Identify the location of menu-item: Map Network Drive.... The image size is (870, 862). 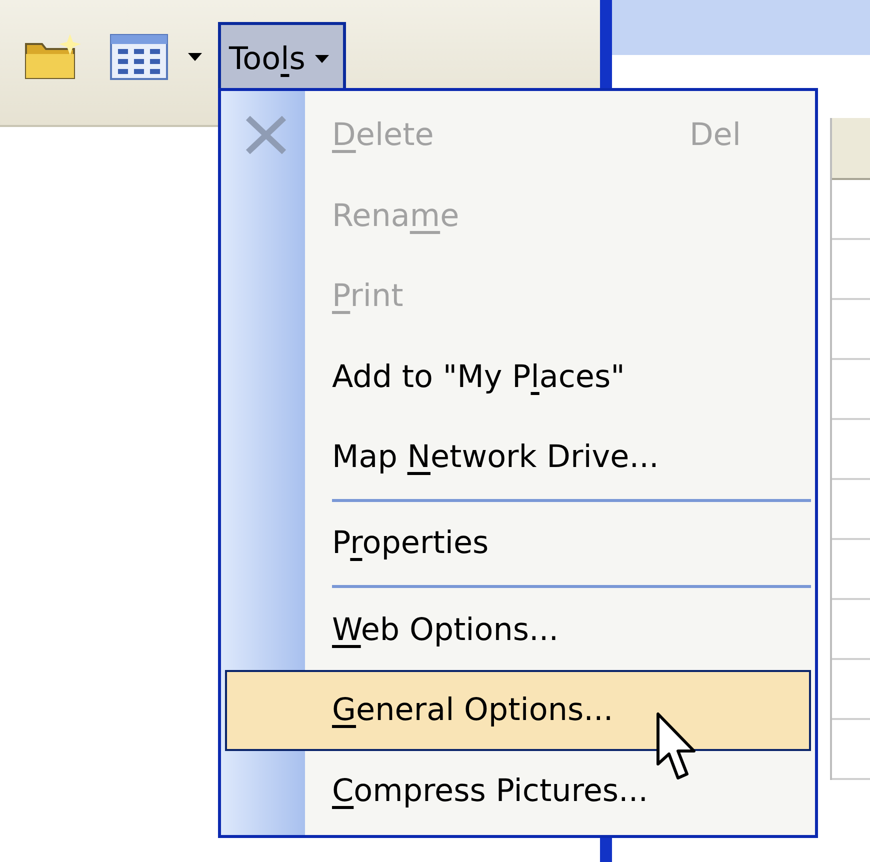
(518, 457).